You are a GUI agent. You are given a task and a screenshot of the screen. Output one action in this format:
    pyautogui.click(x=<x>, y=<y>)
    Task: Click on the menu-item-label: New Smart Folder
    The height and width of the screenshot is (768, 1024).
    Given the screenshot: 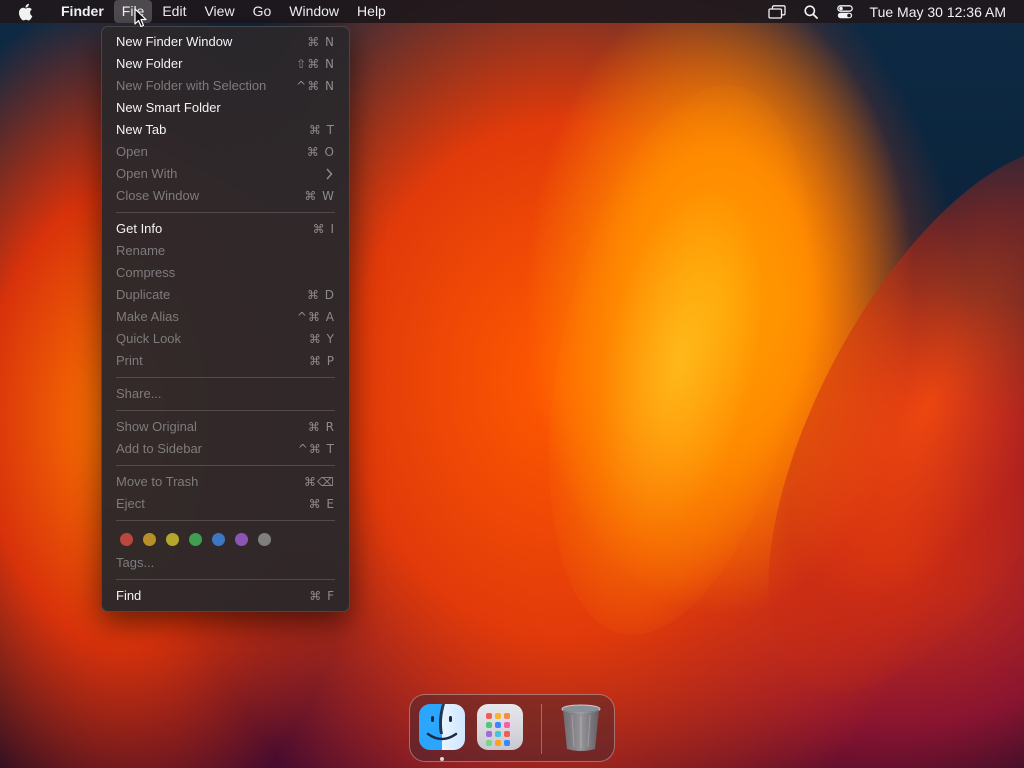 What is the action you would take?
    pyautogui.click(x=168, y=107)
    